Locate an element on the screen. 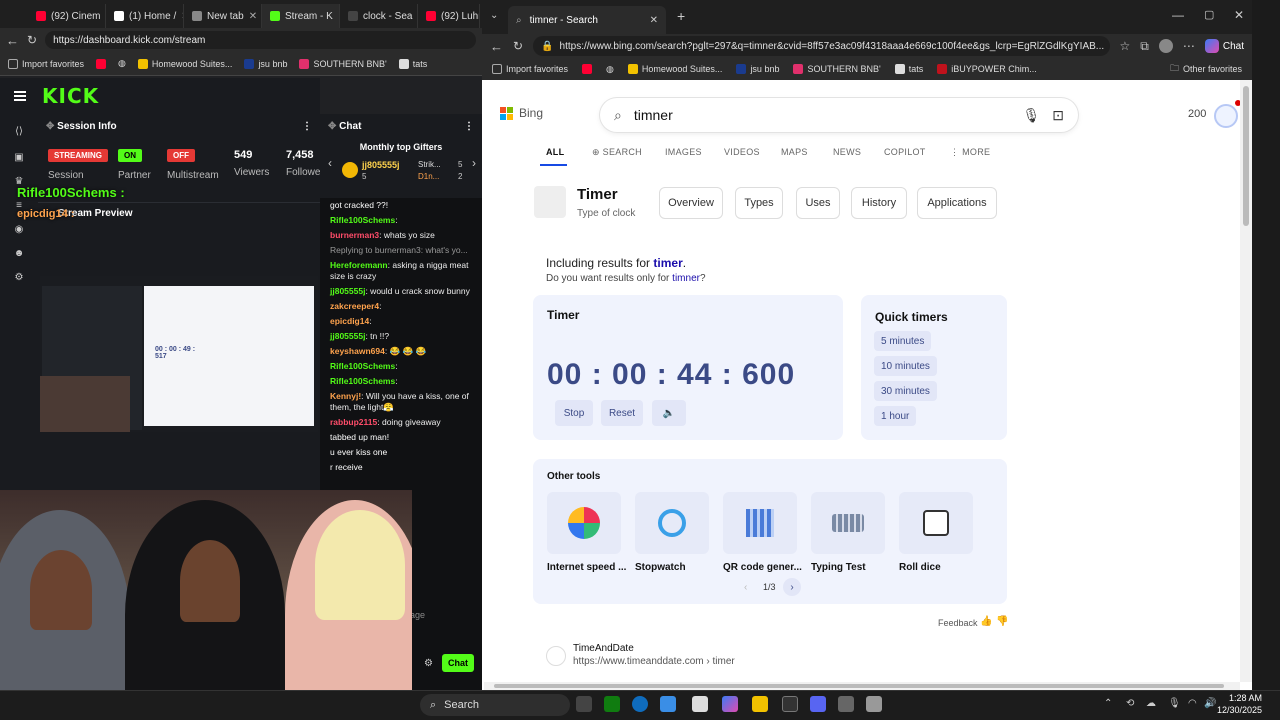  other-favorites: 🗀 Other favorites is located at coordinates (1206, 69).